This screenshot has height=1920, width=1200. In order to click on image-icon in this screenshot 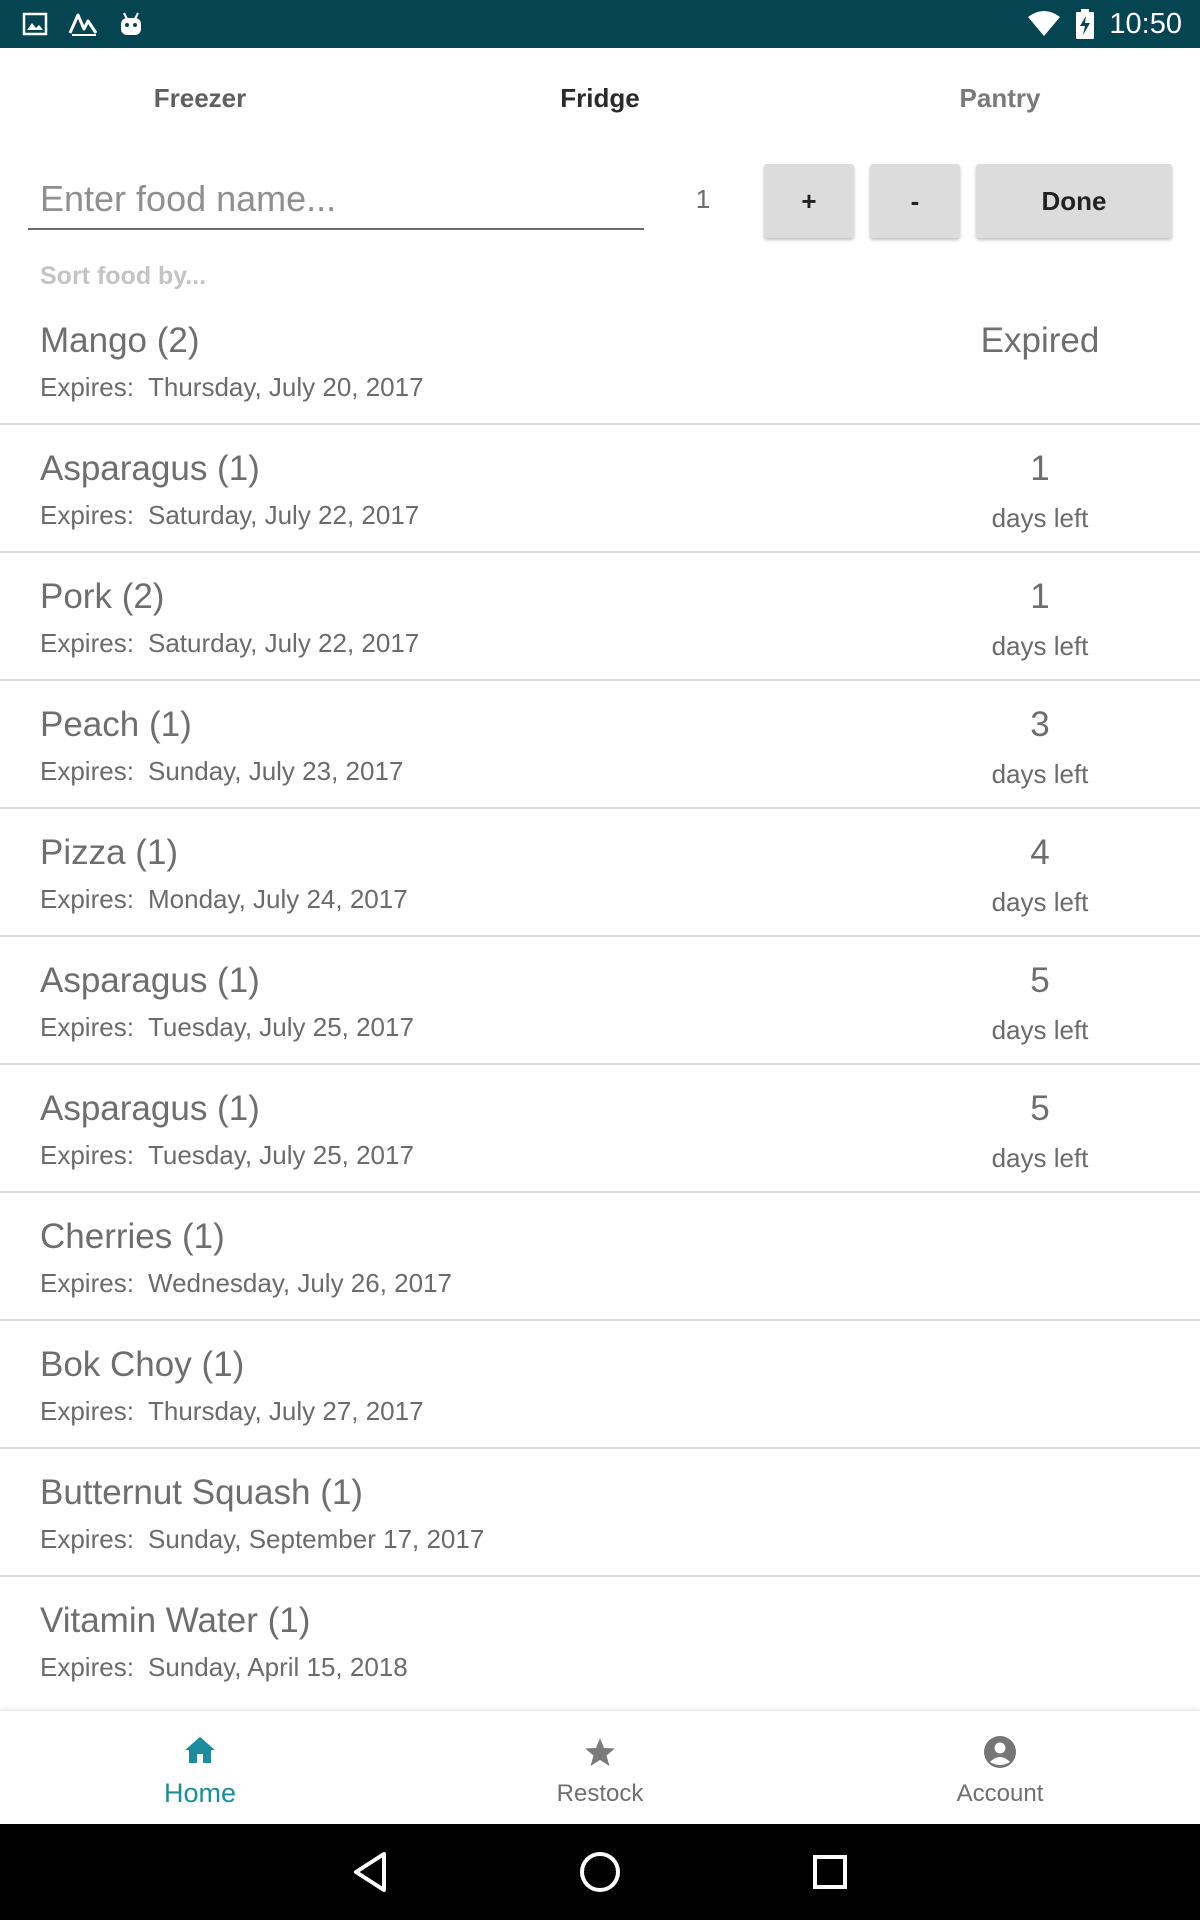, I will do `click(35, 24)`.